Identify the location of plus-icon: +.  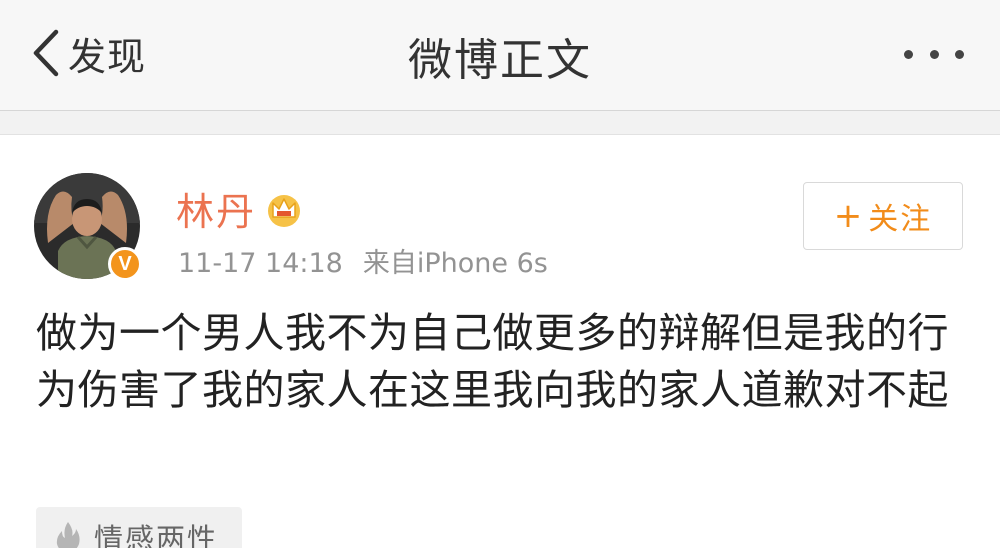
(848, 216).